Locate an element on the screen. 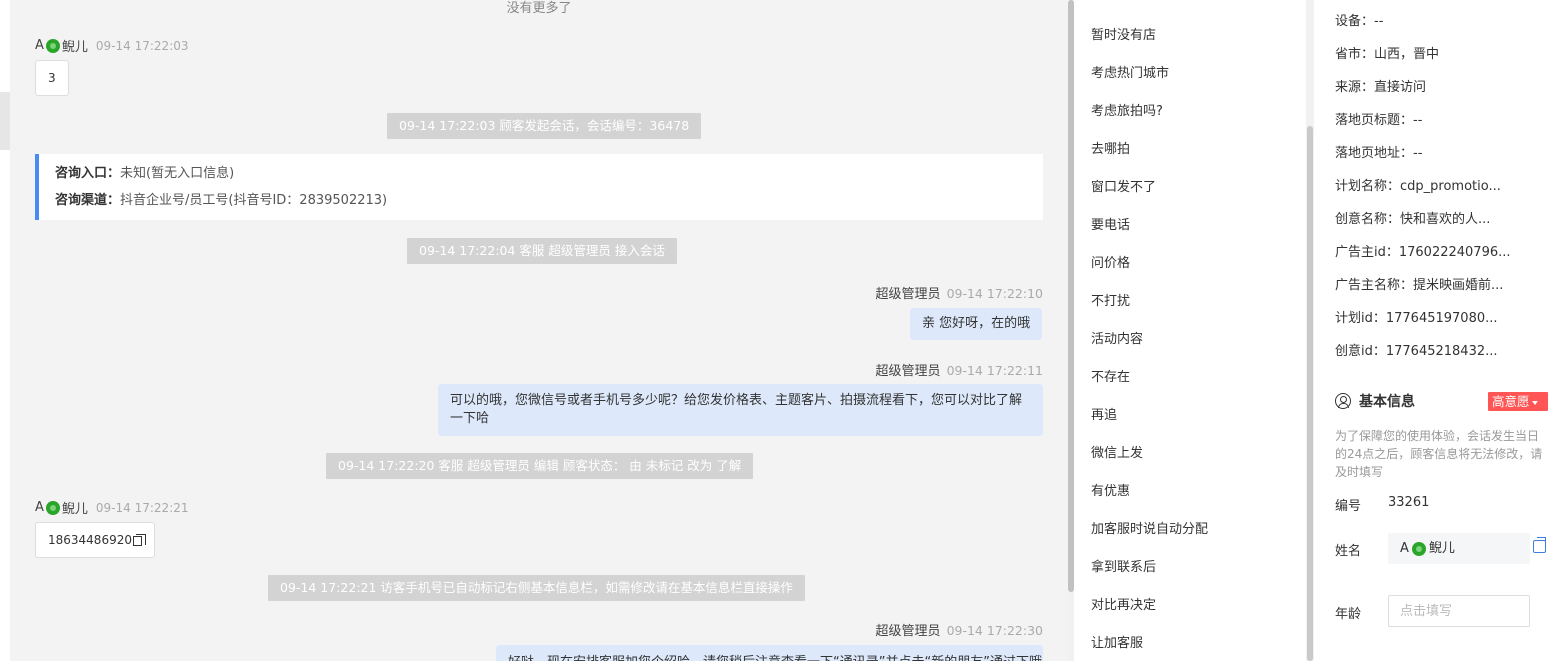  consult-channel-value: 抖音企业号/员工号(抖音号ID：2839502213) is located at coordinates (254, 200).